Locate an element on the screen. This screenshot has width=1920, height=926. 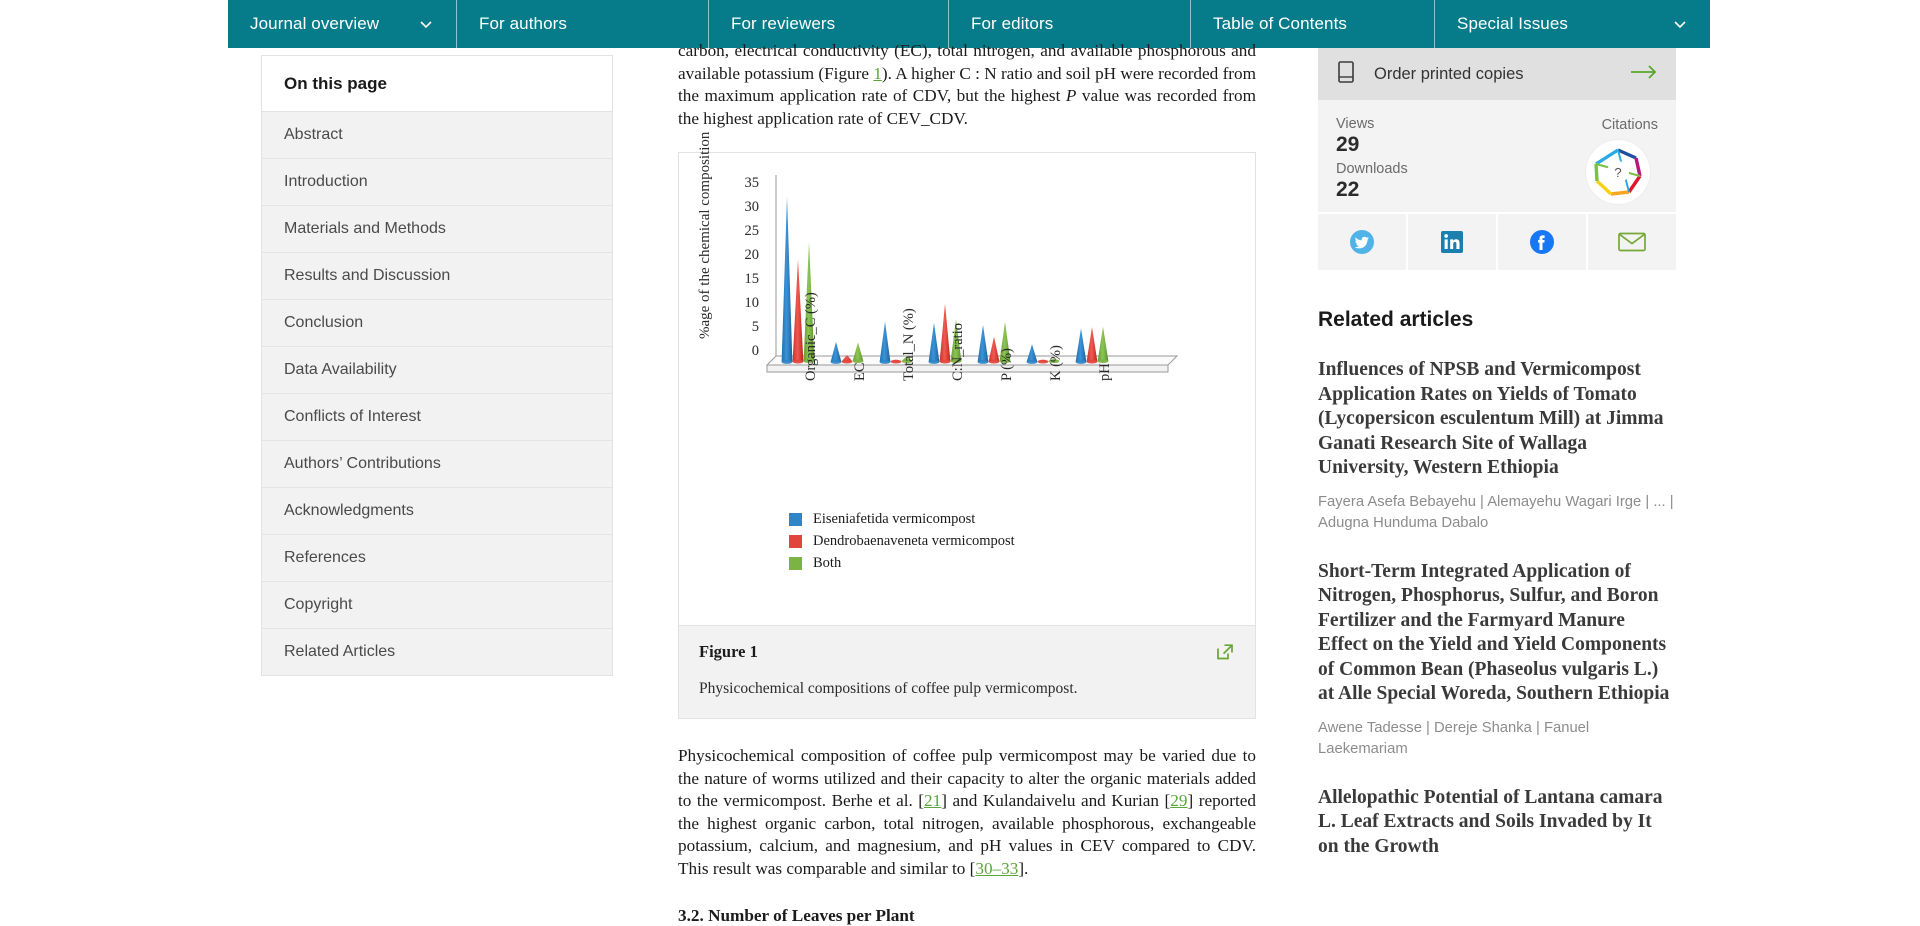
citation-link-29: 29 is located at coordinates (1178, 800).